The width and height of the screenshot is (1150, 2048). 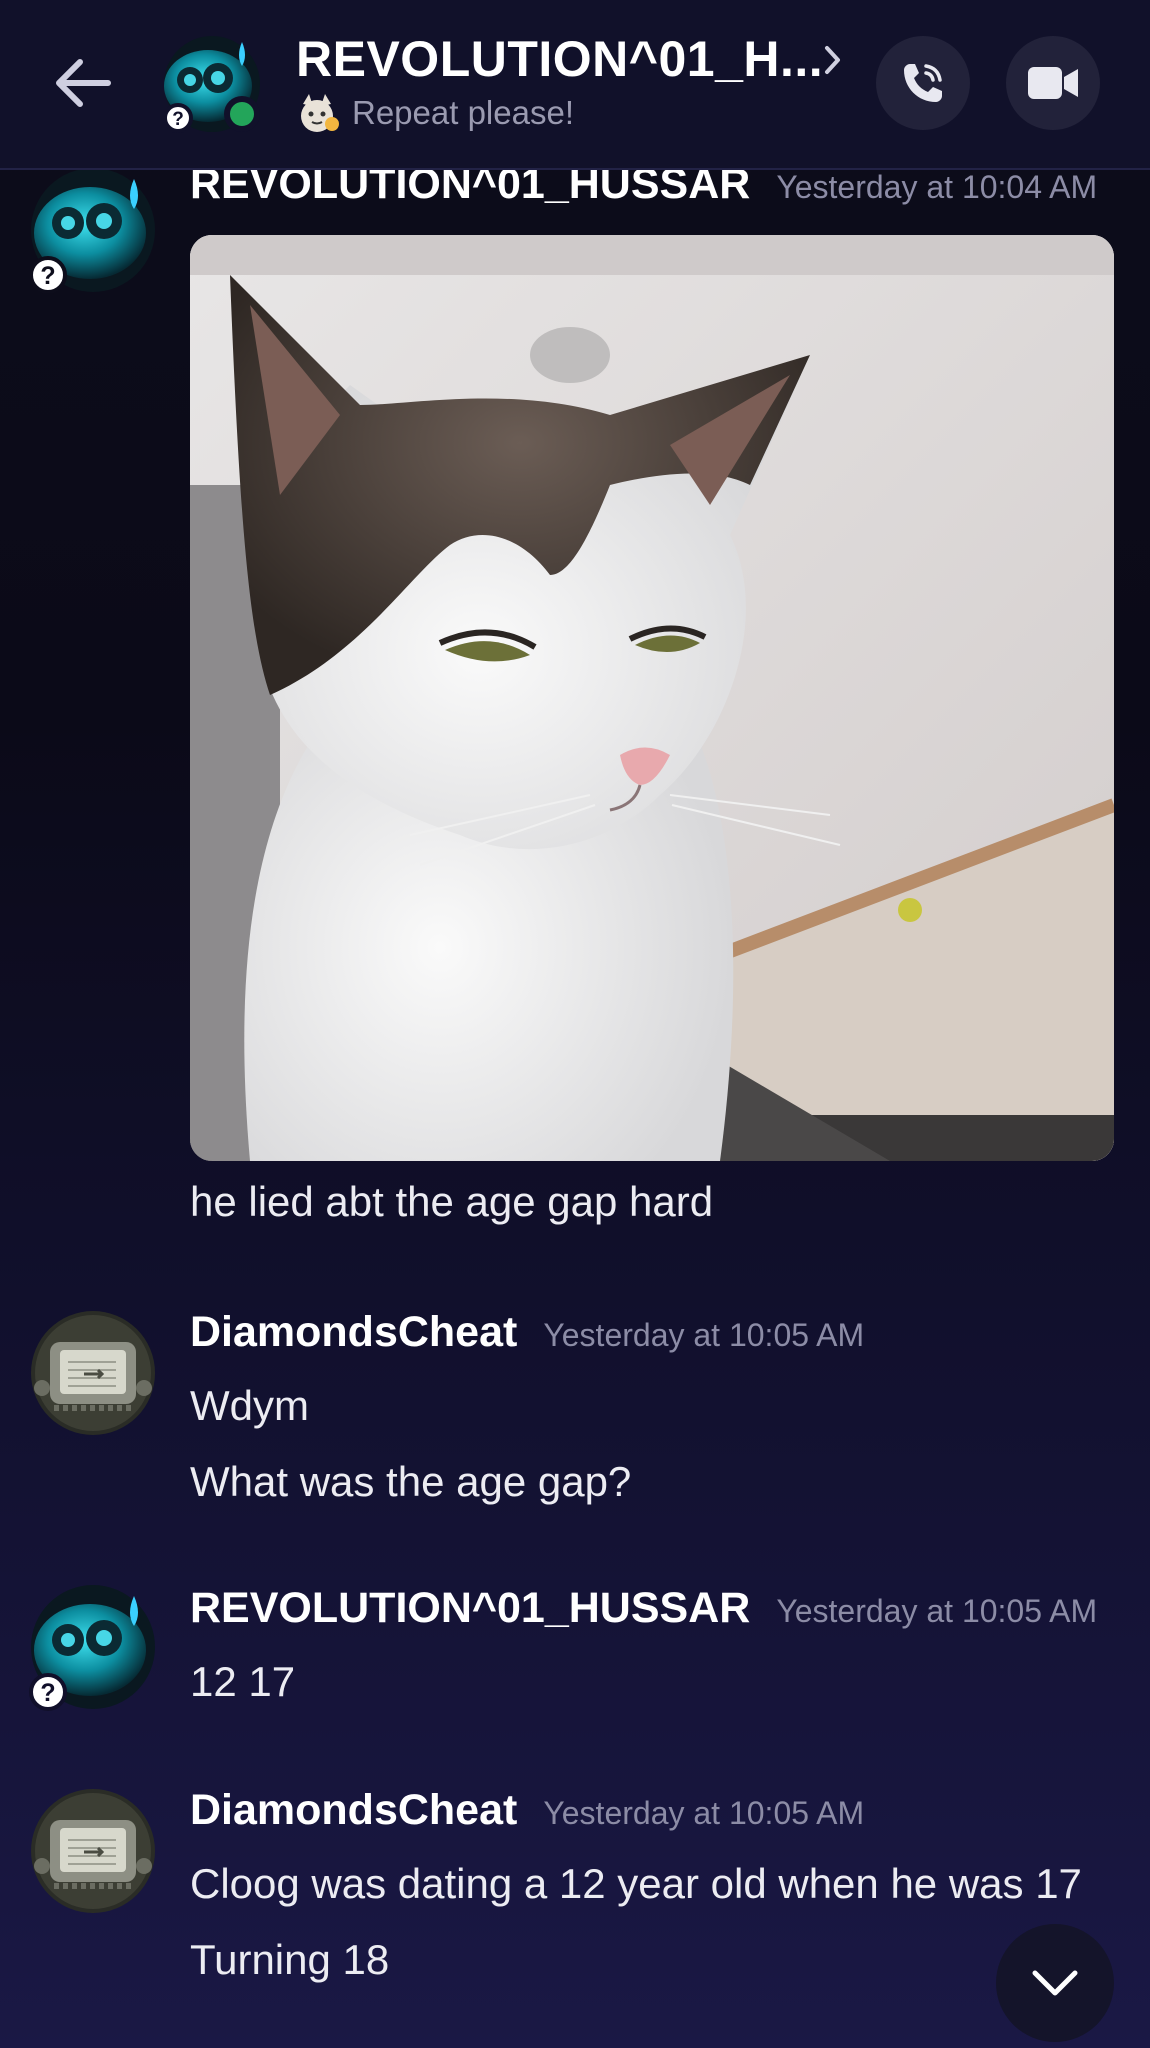 What do you see at coordinates (290, 1959) in the screenshot?
I see `message-text: Turning 18` at bounding box center [290, 1959].